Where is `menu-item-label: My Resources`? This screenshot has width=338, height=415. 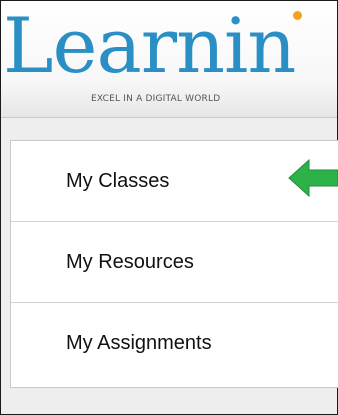 menu-item-label: My Resources is located at coordinates (130, 262).